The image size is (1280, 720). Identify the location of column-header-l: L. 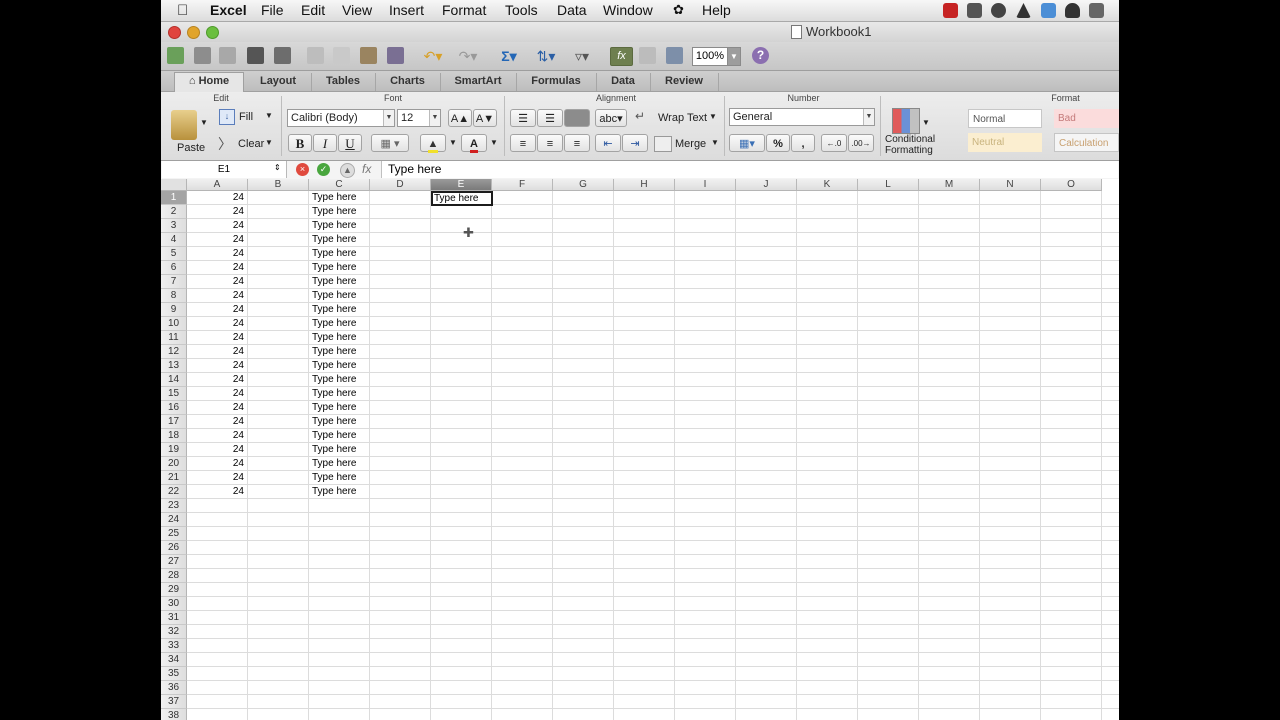
(888, 185).